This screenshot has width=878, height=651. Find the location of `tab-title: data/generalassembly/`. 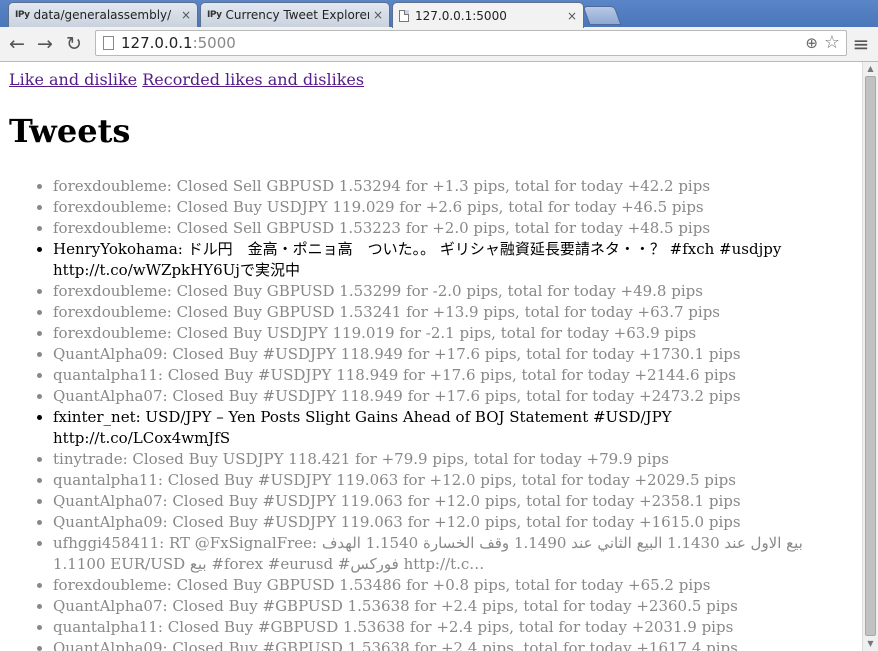

tab-title: data/generalassembly/ is located at coordinates (102, 15).